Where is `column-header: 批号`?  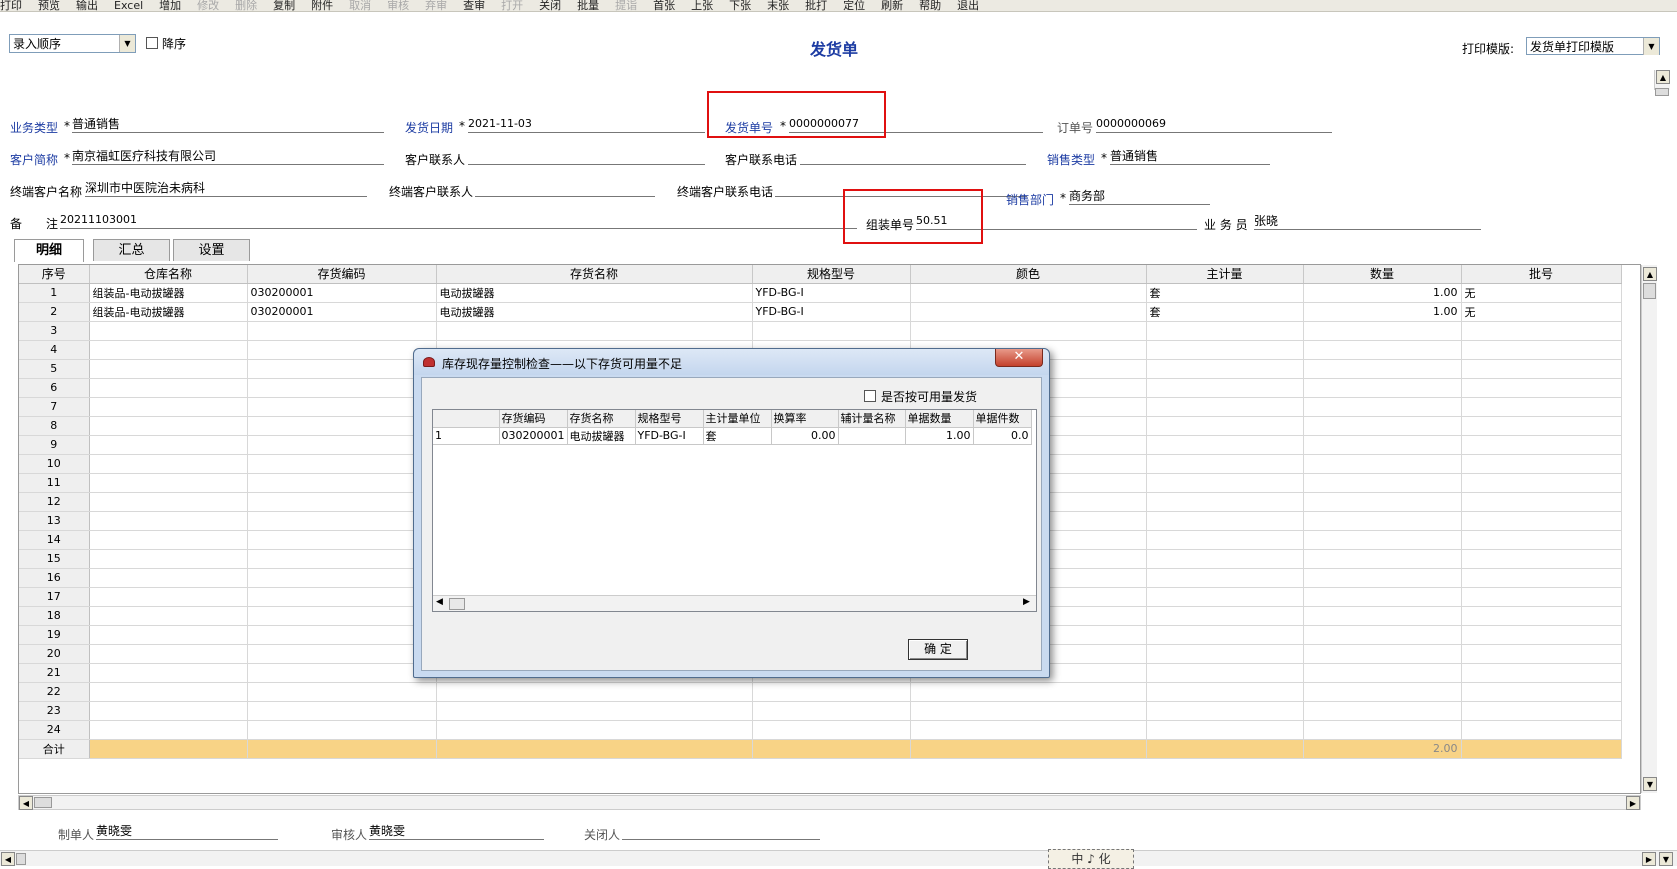 column-header: 批号 is located at coordinates (1541, 274).